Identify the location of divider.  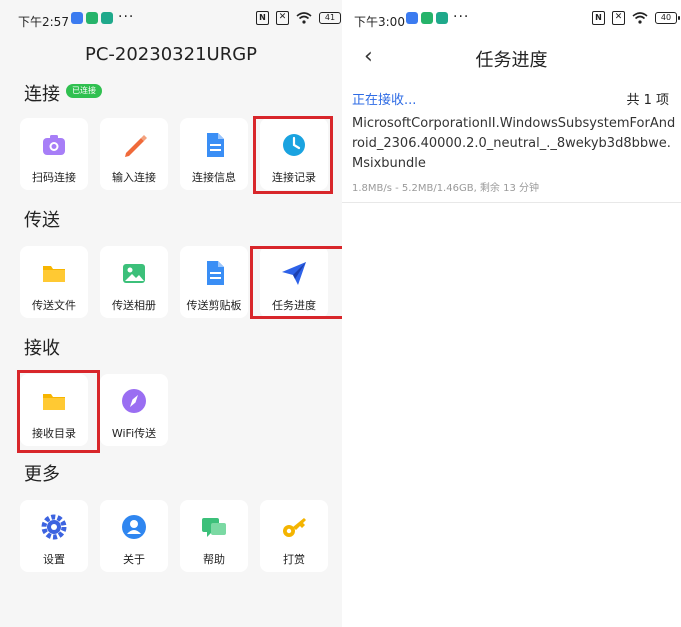
(511, 202).